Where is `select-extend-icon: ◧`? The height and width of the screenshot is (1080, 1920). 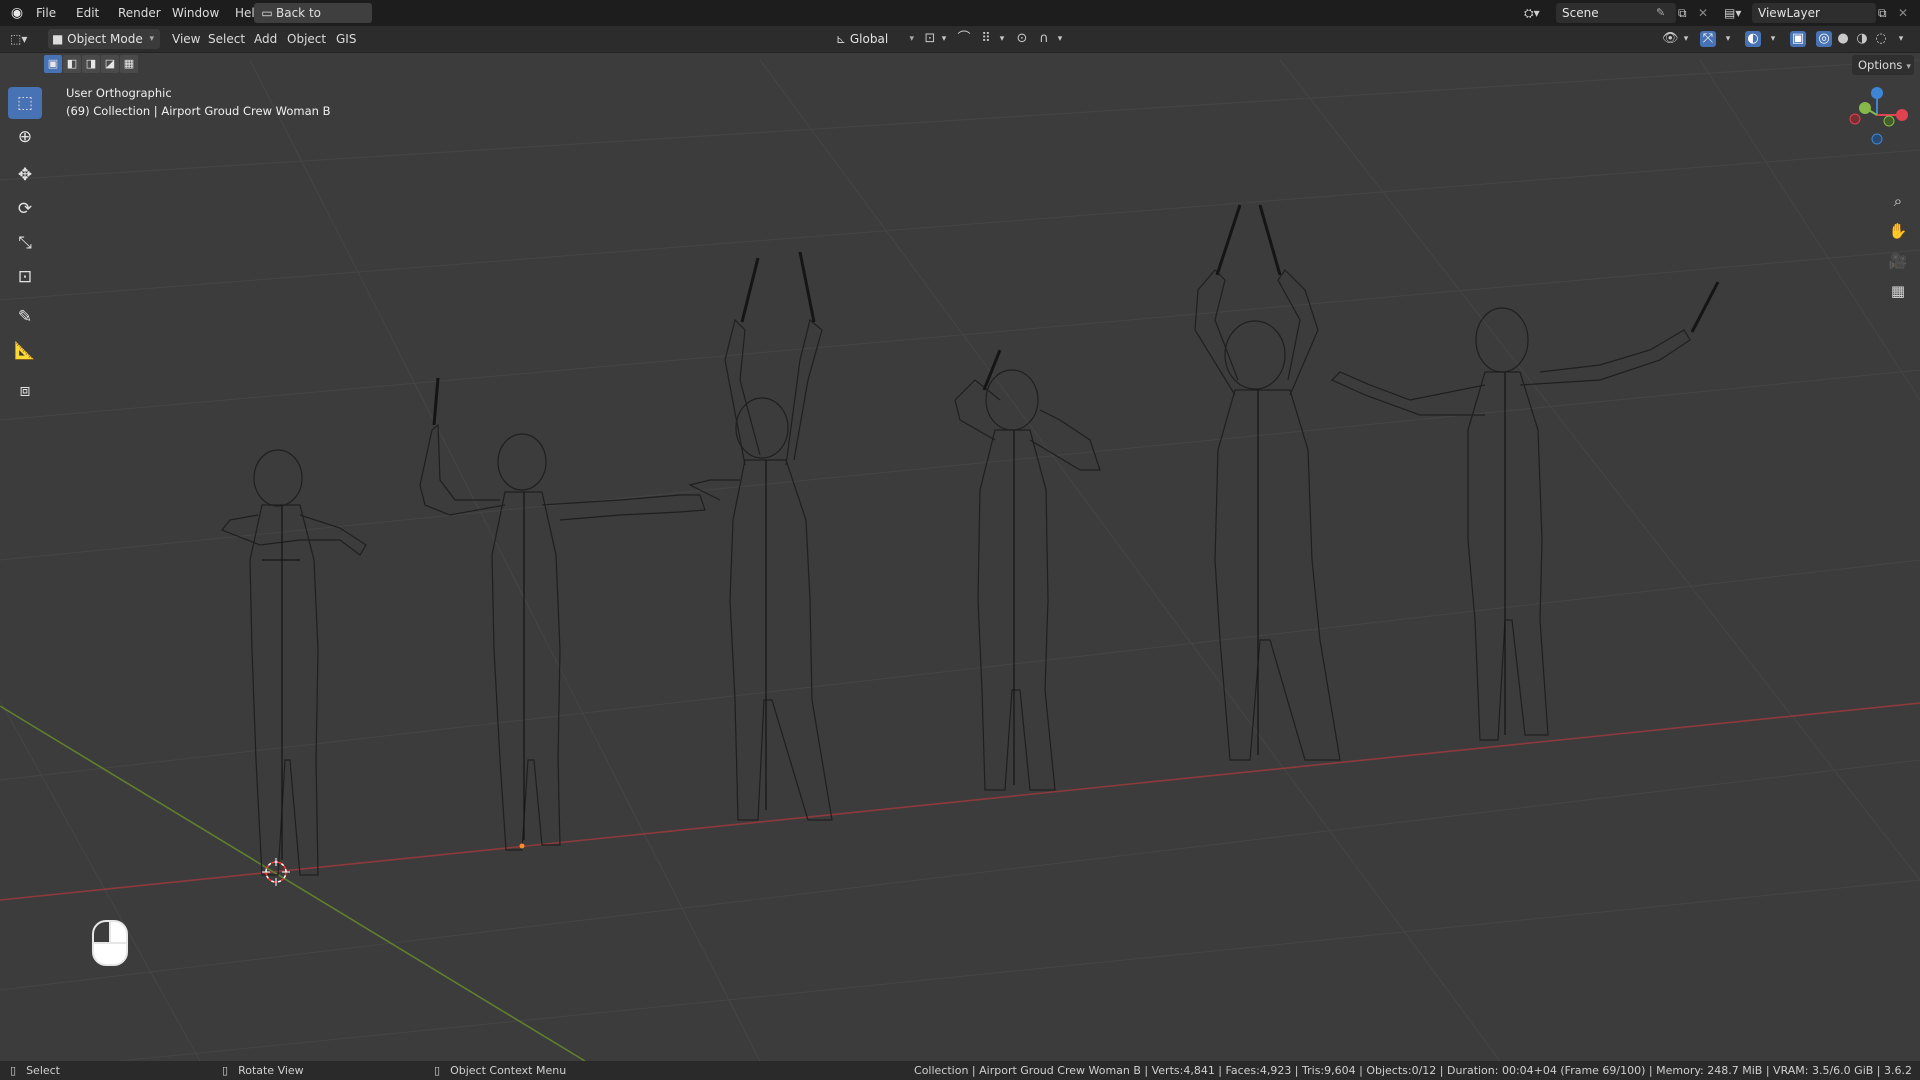
select-extend-icon: ◧ is located at coordinates (72, 64).